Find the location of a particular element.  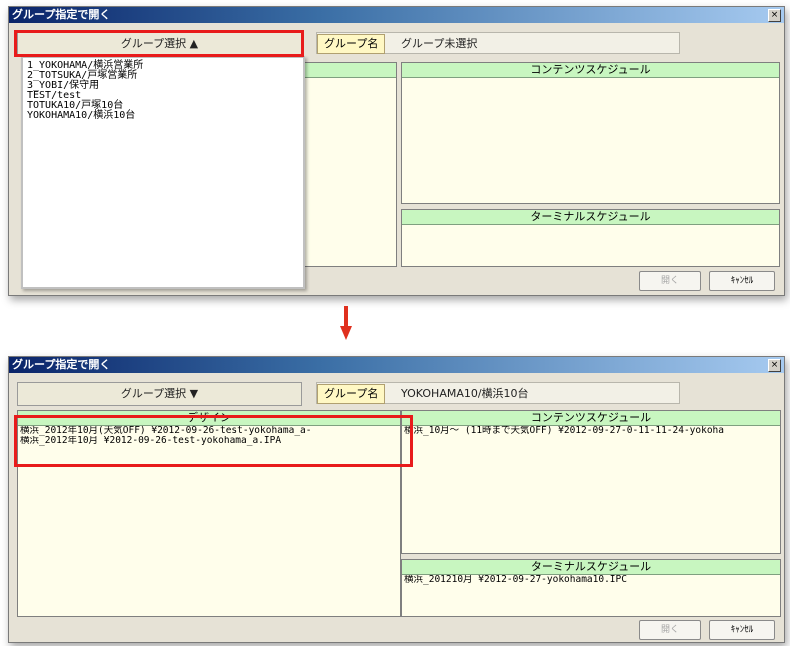

dropdown-item: YOKOHAMA10/横浜10台 is located at coordinates (163, 116).